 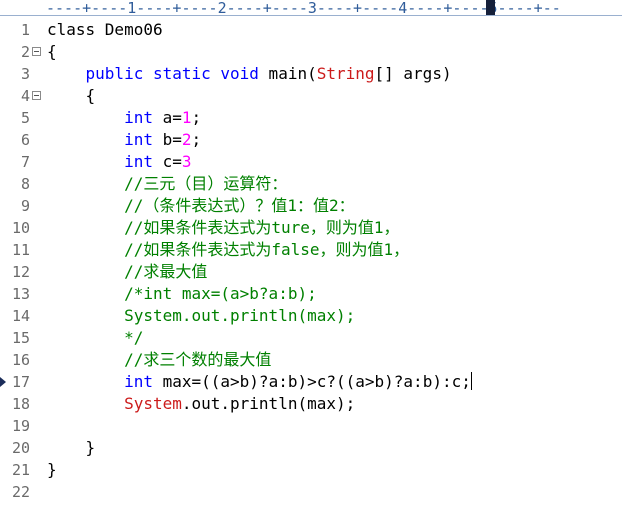 I want to click on code-line: 21}, so click(x=311, y=470).